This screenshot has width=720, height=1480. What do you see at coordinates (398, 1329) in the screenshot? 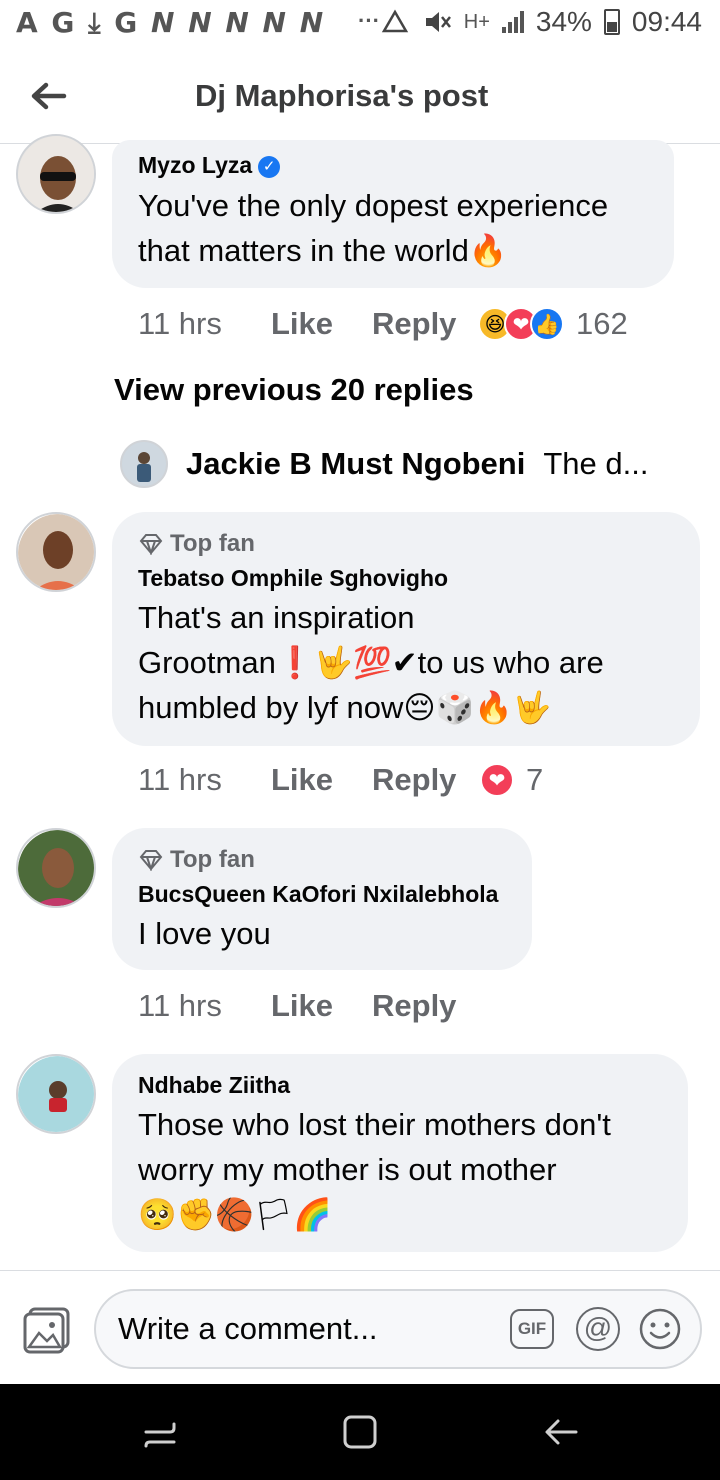
I see `comment-input: Write a comment... GIF @` at bounding box center [398, 1329].